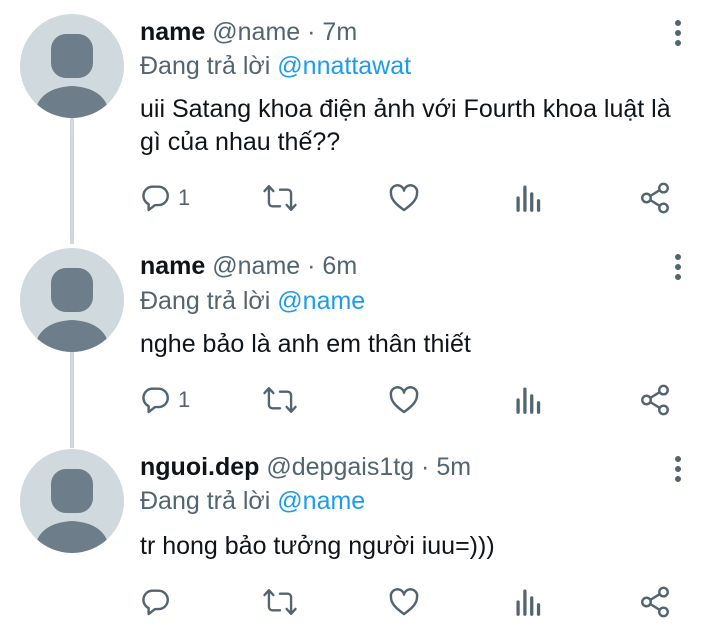 This screenshot has height=636, width=720. I want to click on mention-link: @nnattawat, so click(344, 66).